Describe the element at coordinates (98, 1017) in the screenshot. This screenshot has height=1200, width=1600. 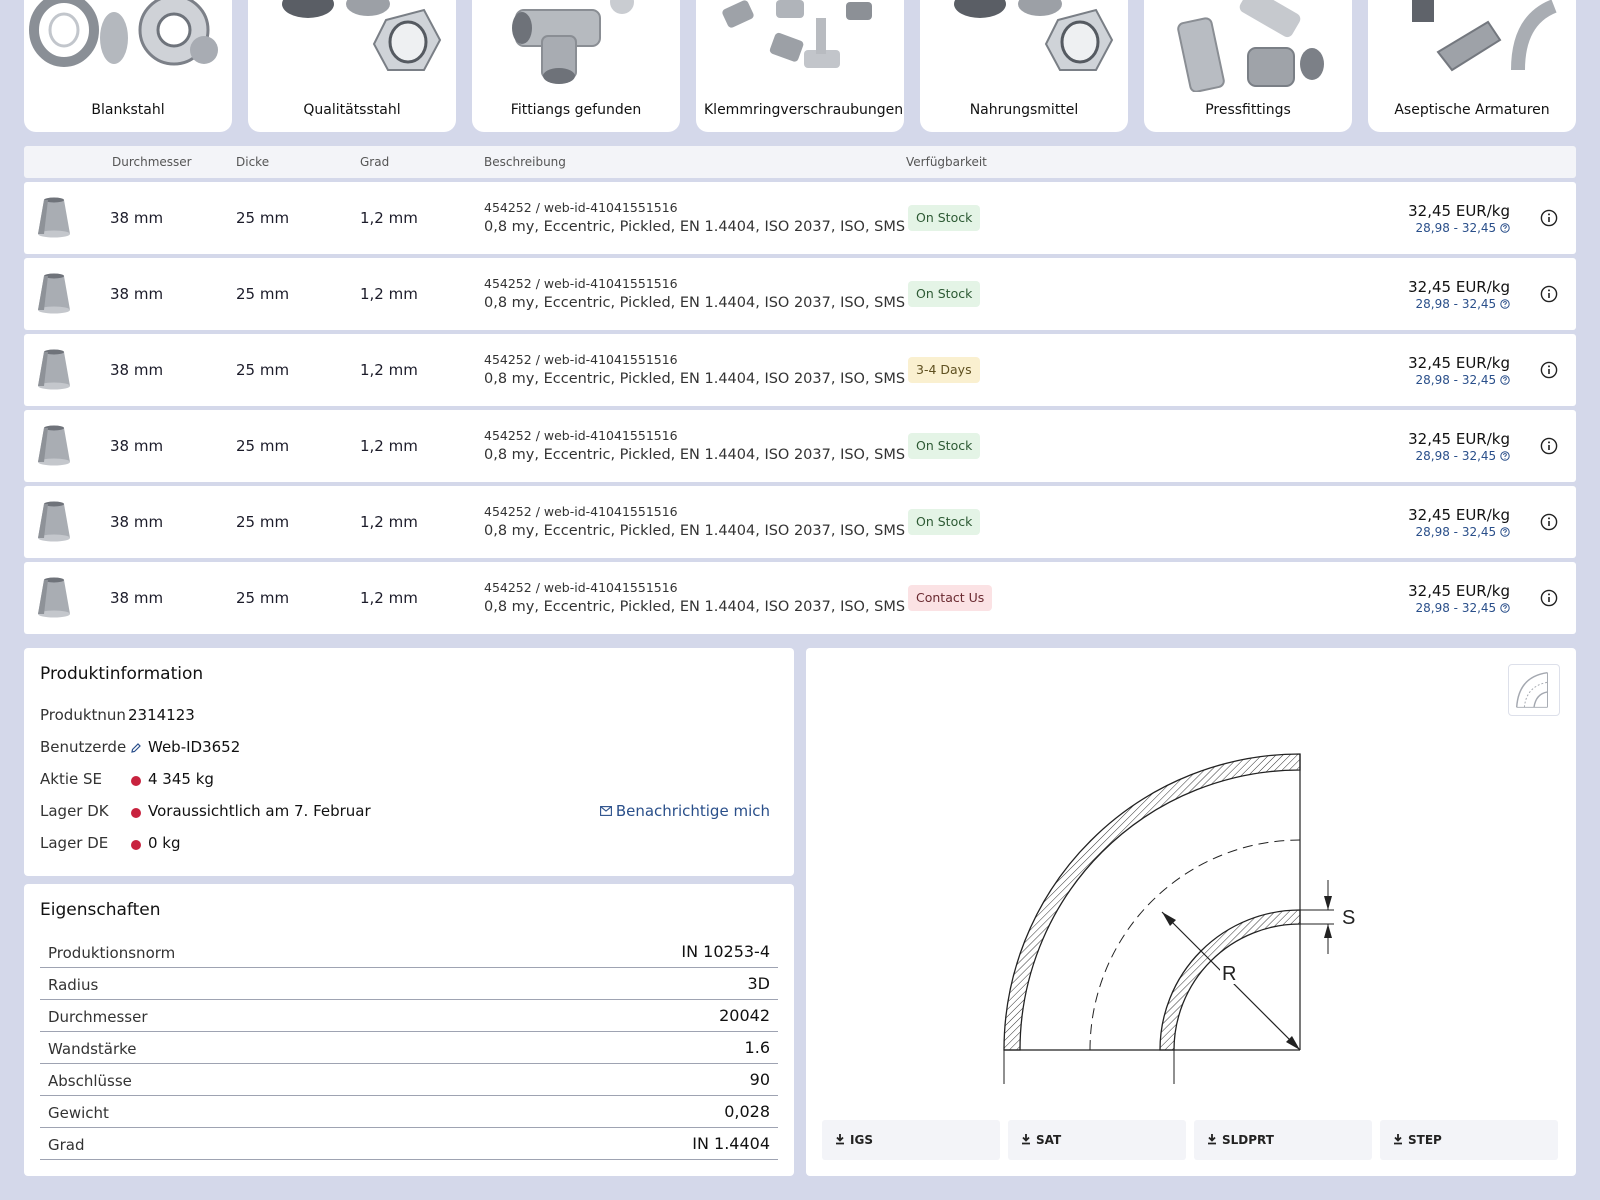
I see `property-name: Durchmesser` at that location.